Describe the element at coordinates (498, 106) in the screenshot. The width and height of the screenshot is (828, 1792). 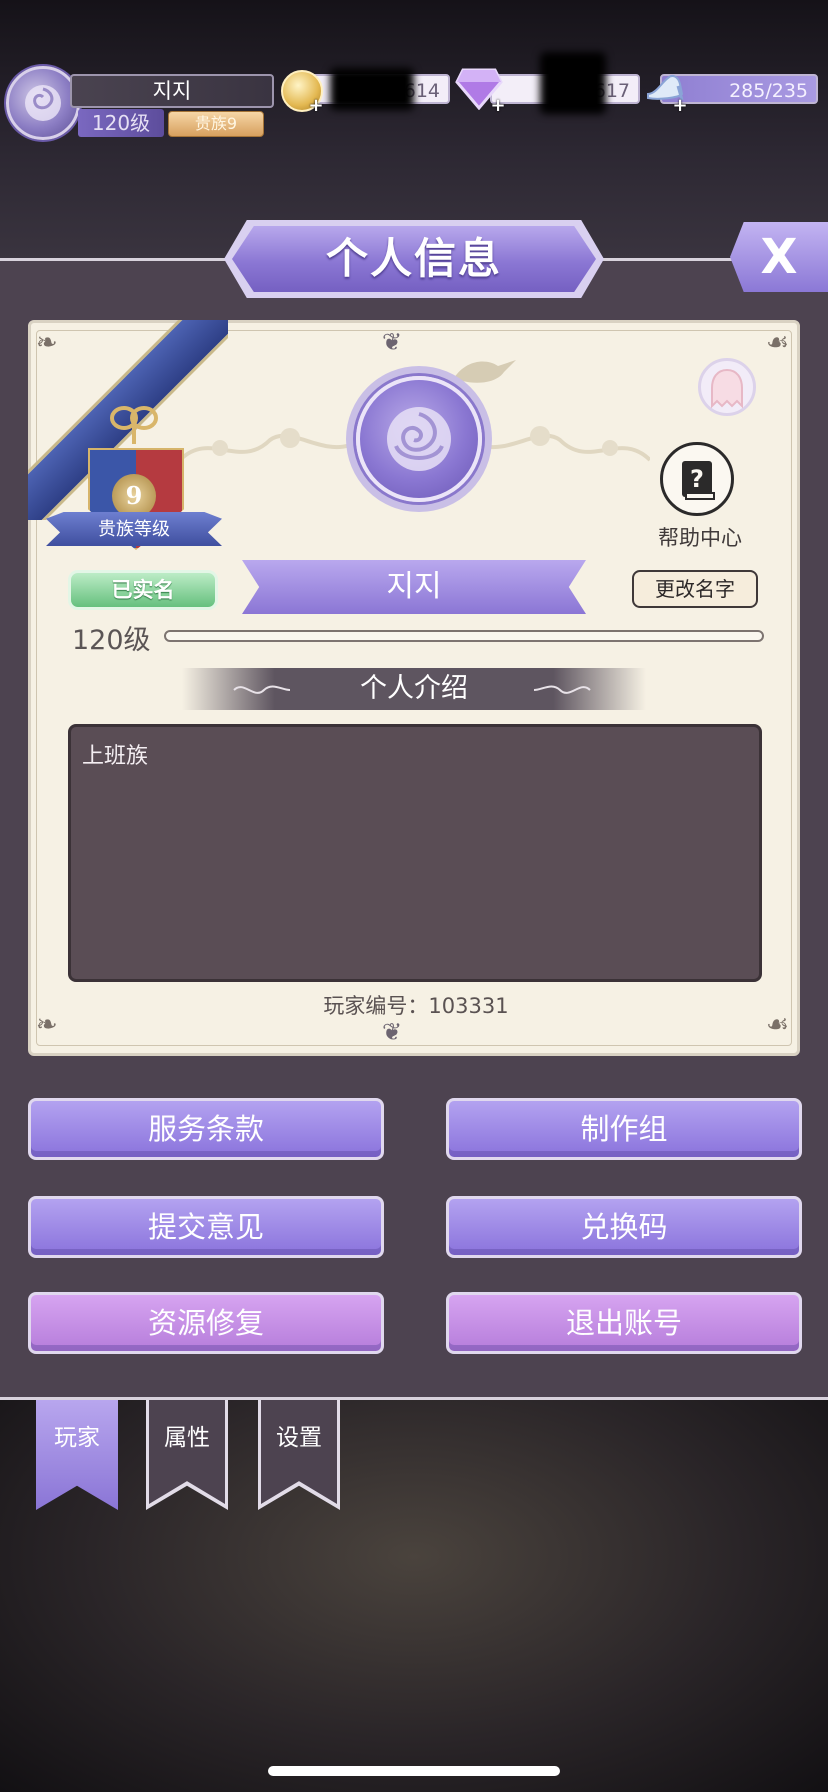
I see `add-gem-icon: +` at that location.